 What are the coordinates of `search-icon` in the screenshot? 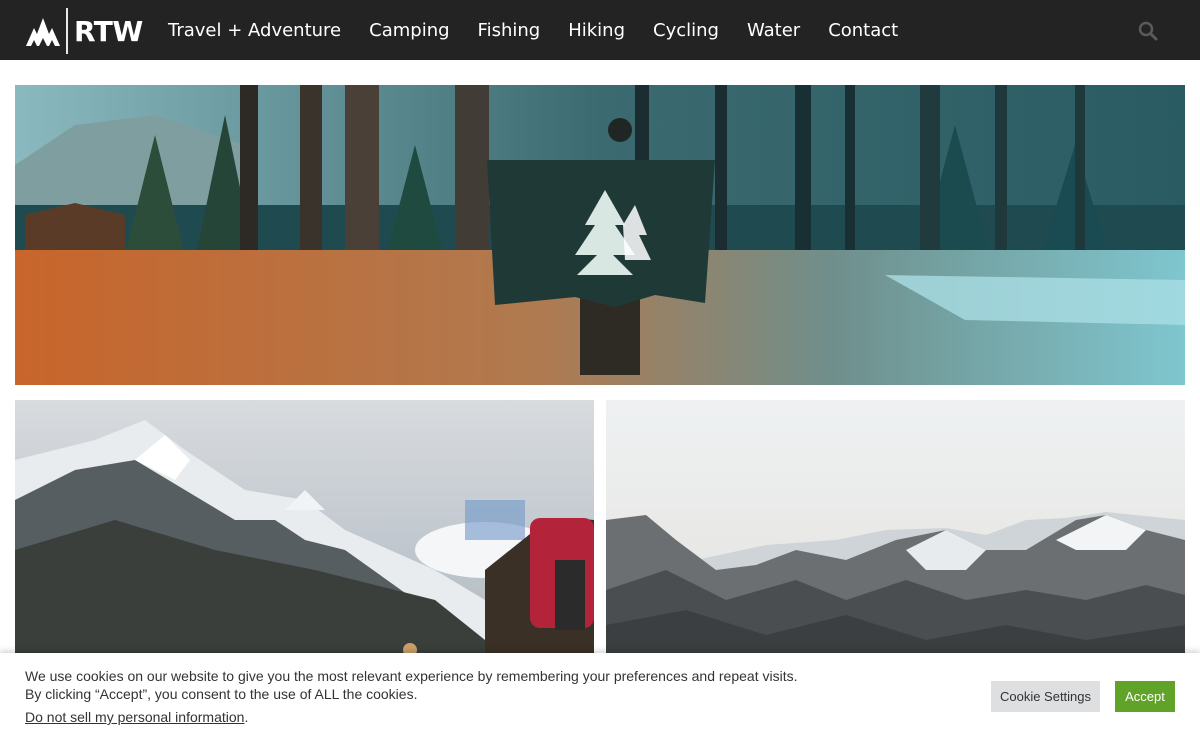 It's located at (1148, 31).